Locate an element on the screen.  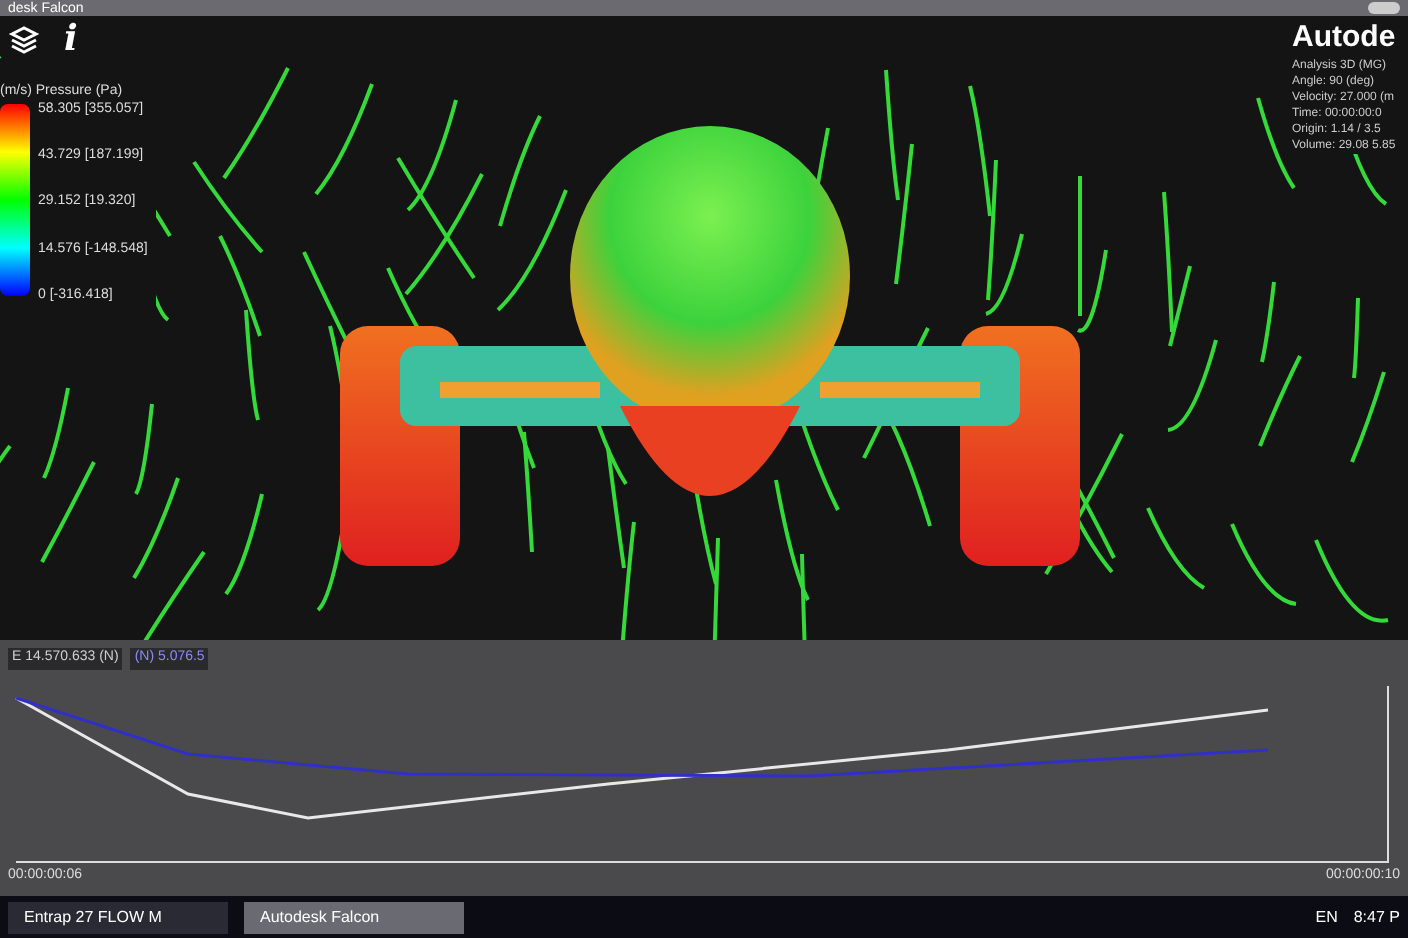
taskbar-button: Autodesk Falcon is located at coordinates (354, 917).